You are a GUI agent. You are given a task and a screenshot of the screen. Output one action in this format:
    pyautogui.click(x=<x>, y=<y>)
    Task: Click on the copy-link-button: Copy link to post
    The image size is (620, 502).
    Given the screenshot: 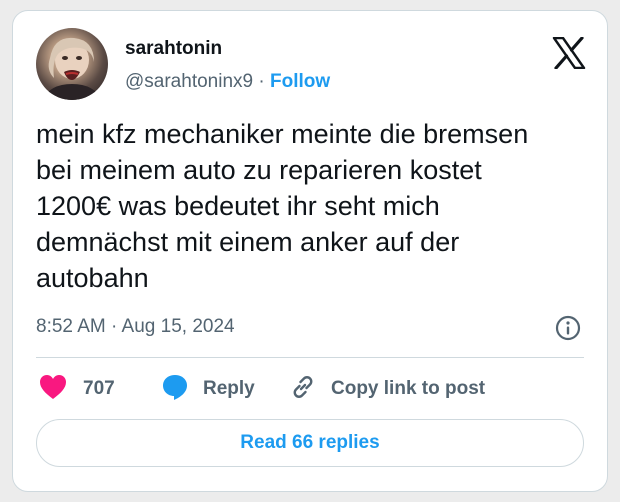 What is the action you would take?
    pyautogui.click(x=387, y=389)
    